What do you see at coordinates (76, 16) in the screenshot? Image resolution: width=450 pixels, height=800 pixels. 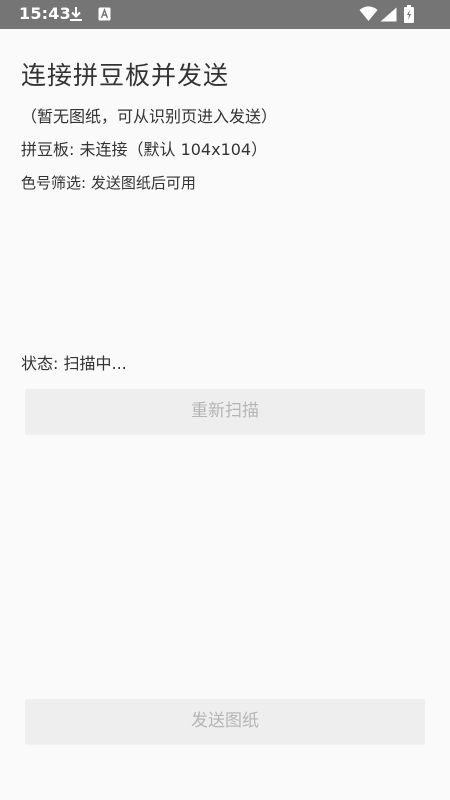 I see `download-icon` at bounding box center [76, 16].